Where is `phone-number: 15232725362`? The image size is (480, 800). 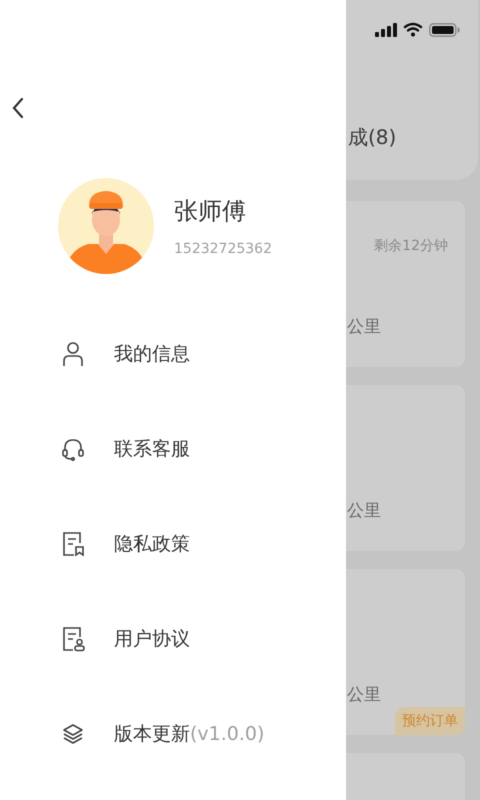 phone-number: 15232725362 is located at coordinates (223, 249).